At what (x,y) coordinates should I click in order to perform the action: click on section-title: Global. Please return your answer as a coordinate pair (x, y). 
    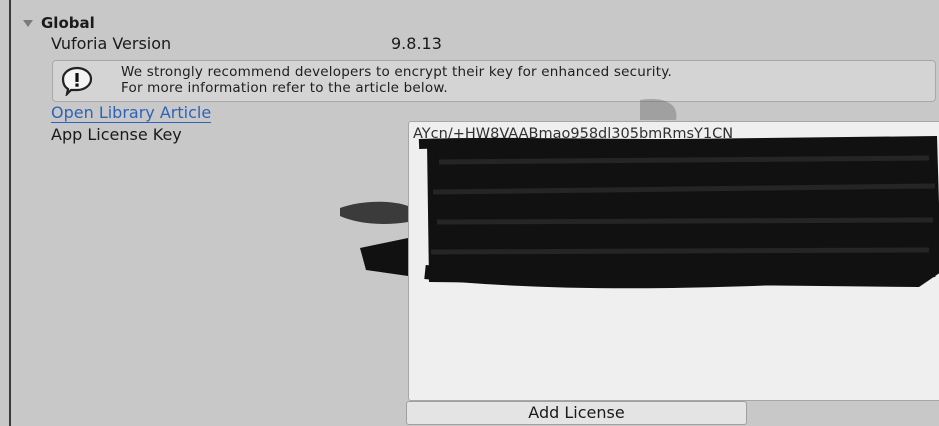
    Looking at the image, I should click on (68, 23).